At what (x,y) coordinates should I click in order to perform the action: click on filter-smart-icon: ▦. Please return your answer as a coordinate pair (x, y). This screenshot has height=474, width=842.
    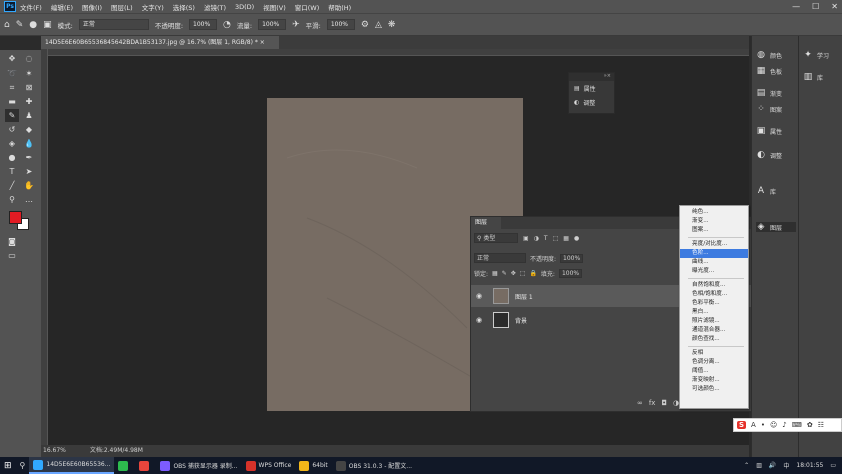
    Looking at the image, I should click on (566, 238).